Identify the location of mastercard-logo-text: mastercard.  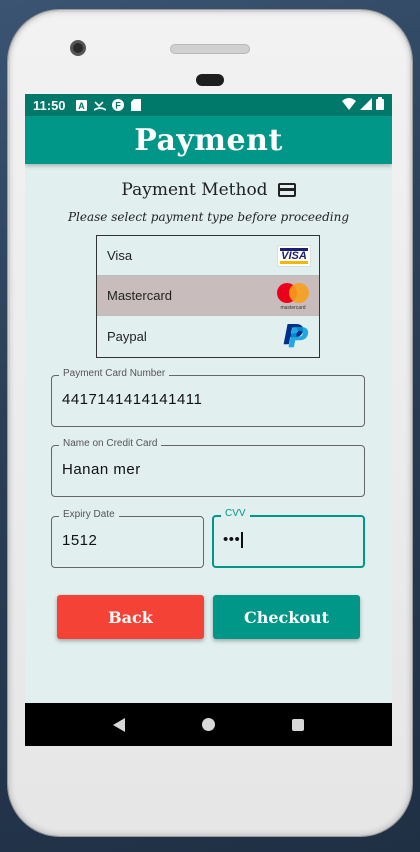
(293, 307).